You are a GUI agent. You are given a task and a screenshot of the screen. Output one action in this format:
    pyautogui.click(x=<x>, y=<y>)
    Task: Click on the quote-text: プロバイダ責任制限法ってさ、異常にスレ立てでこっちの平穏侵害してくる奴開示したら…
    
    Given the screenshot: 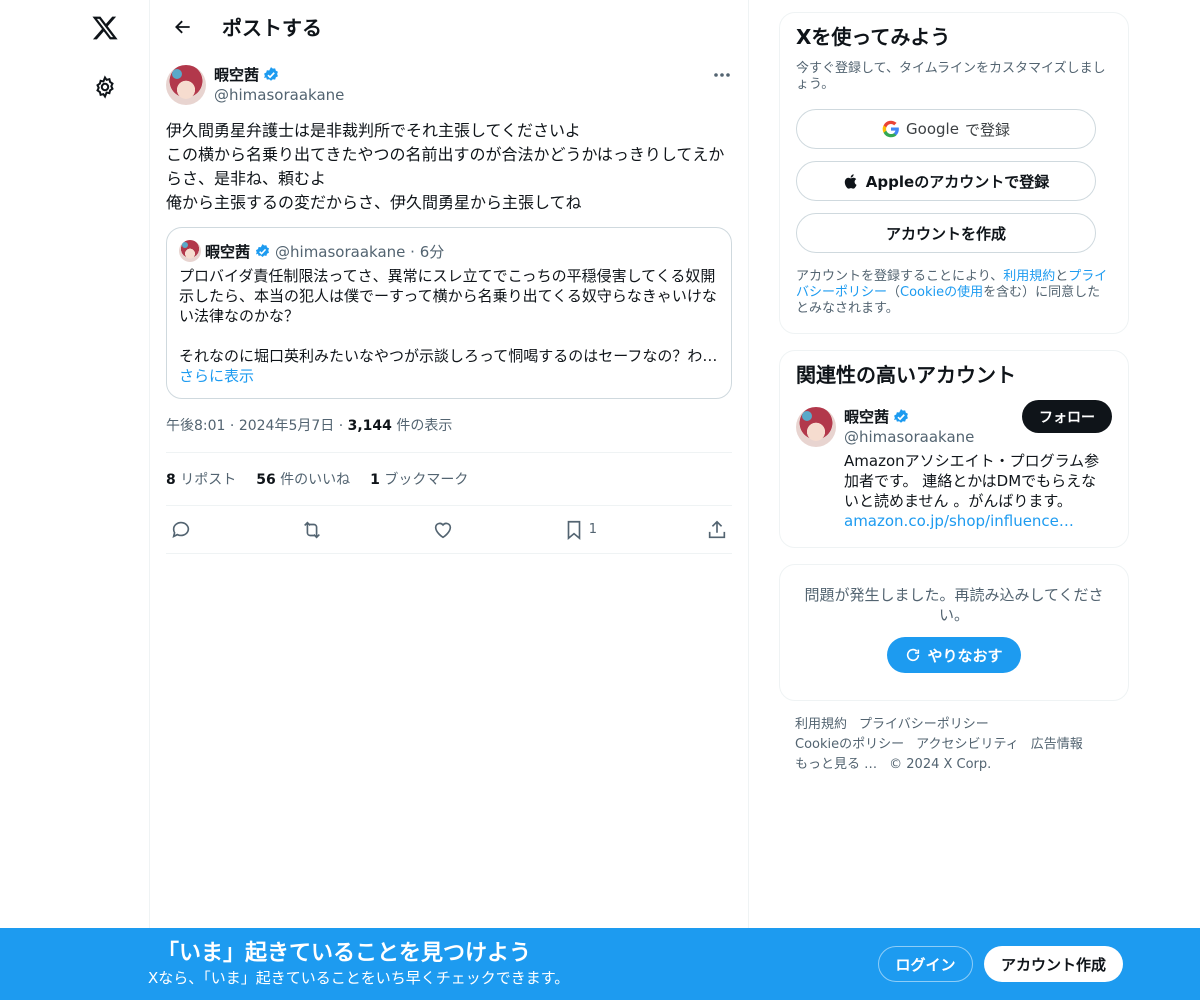 What is the action you would take?
    pyautogui.click(x=448, y=316)
    